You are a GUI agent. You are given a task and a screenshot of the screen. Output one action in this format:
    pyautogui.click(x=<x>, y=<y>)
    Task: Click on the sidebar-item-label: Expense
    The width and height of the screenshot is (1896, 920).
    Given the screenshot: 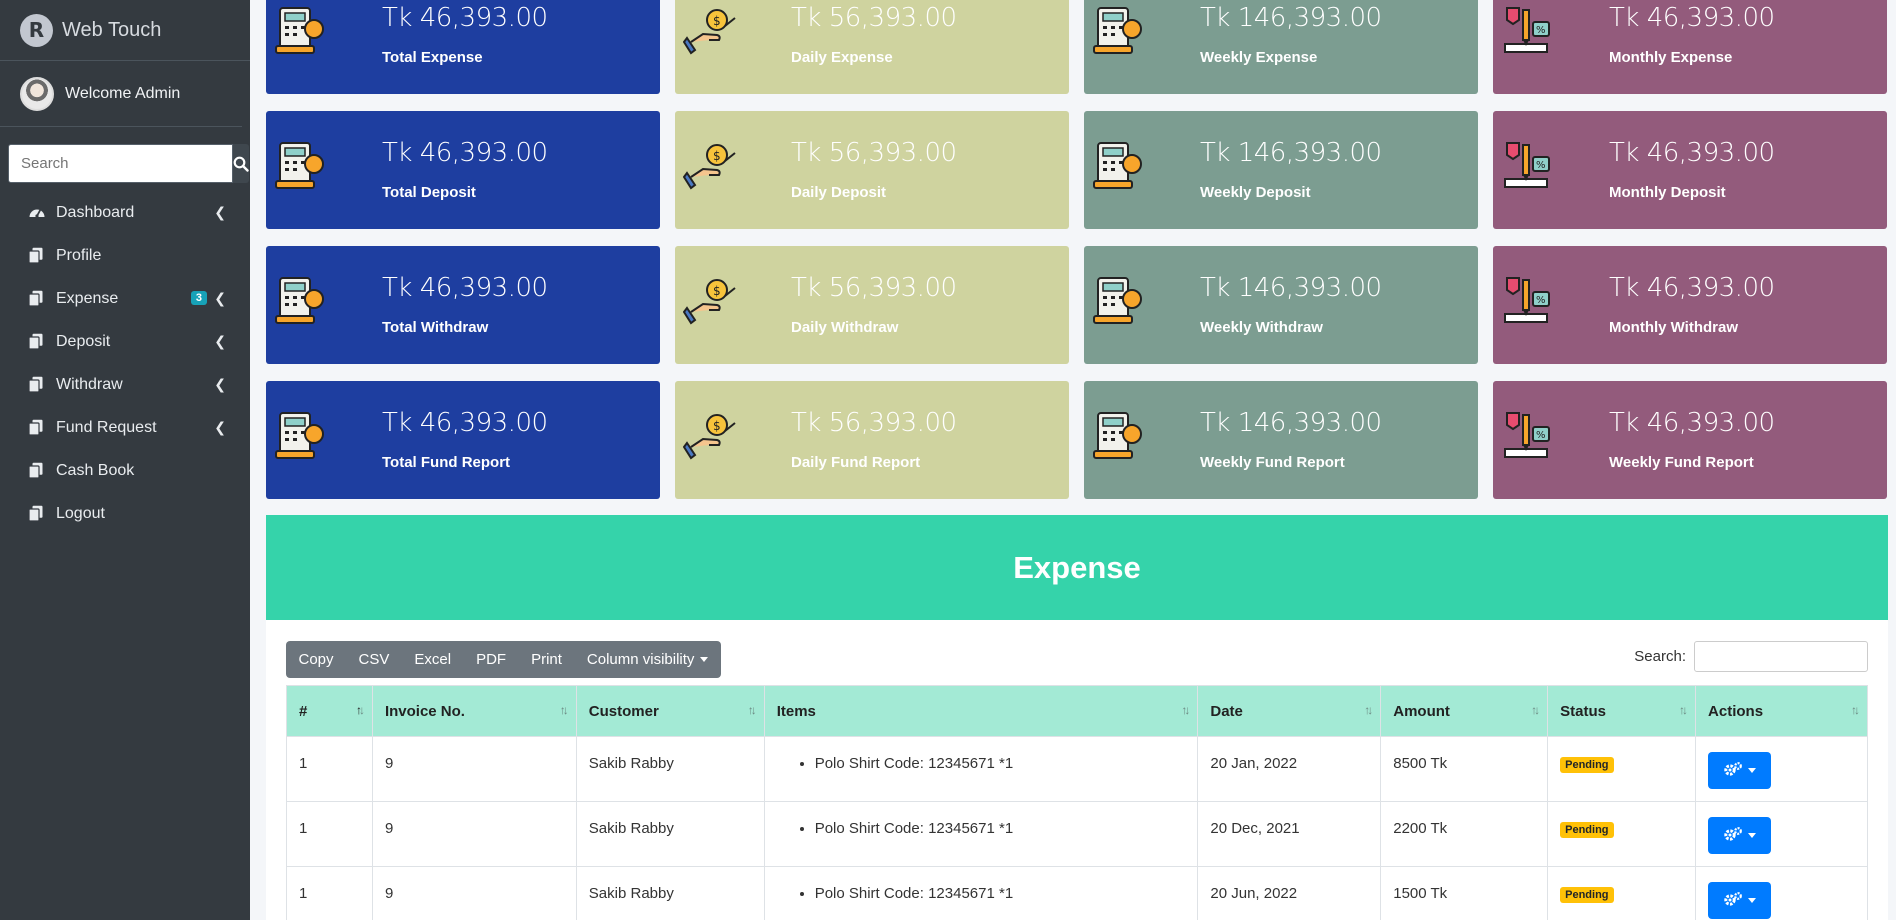 What is the action you would take?
    pyautogui.click(x=87, y=298)
    